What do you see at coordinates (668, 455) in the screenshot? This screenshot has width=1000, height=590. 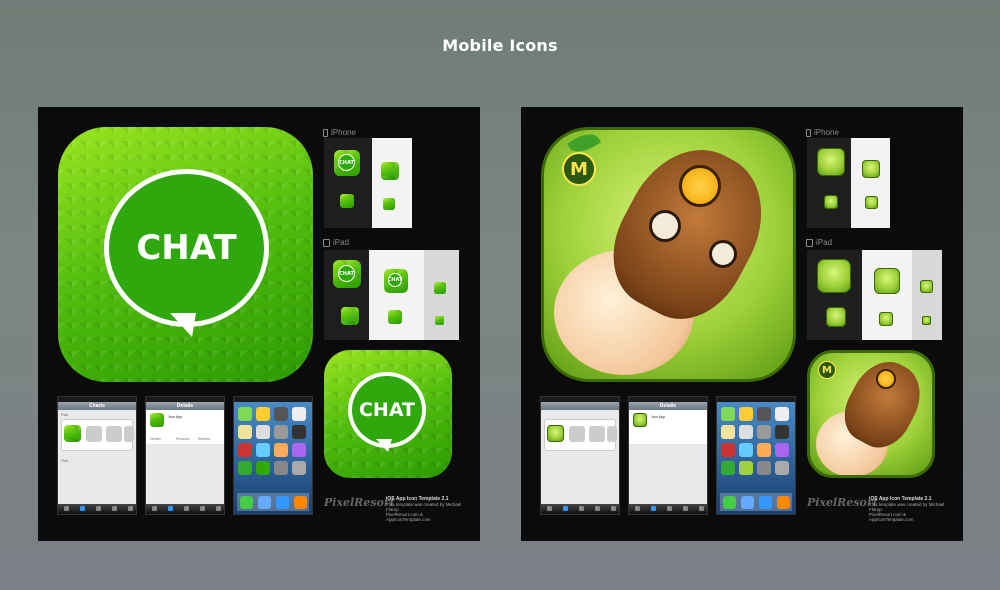 I see `phone-details-screen: Details Your App` at bounding box center [668, 455].